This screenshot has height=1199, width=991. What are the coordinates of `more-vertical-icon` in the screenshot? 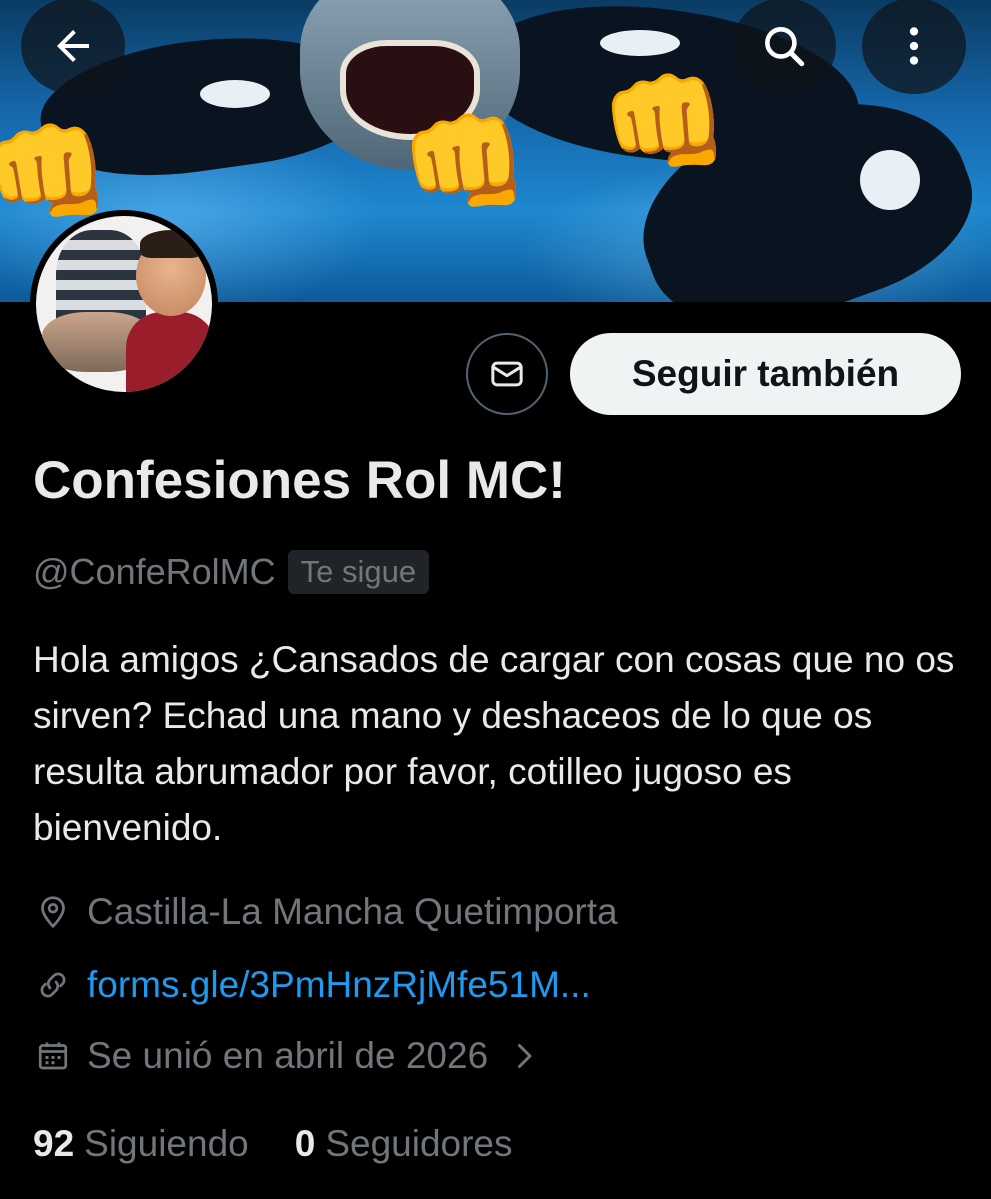 It's located at (914, 46).